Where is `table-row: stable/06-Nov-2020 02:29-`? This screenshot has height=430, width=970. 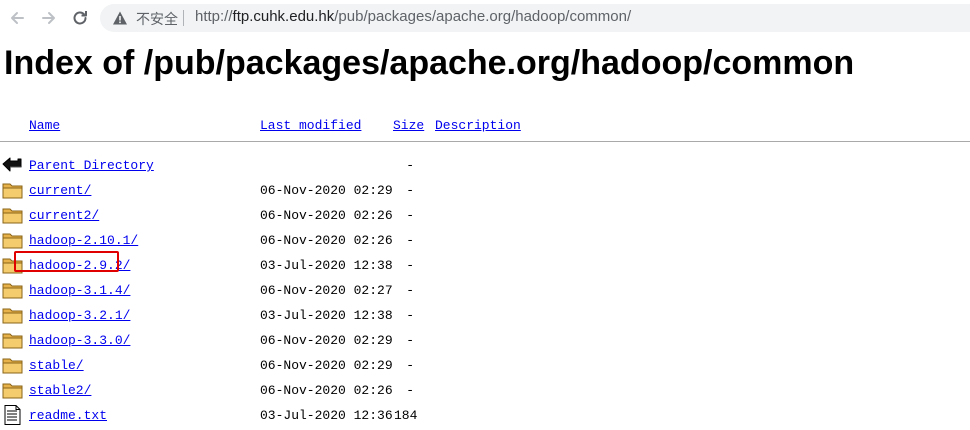 table-row: stable/06-Nov-2020 02:29- is located at coordinates (485, 365).